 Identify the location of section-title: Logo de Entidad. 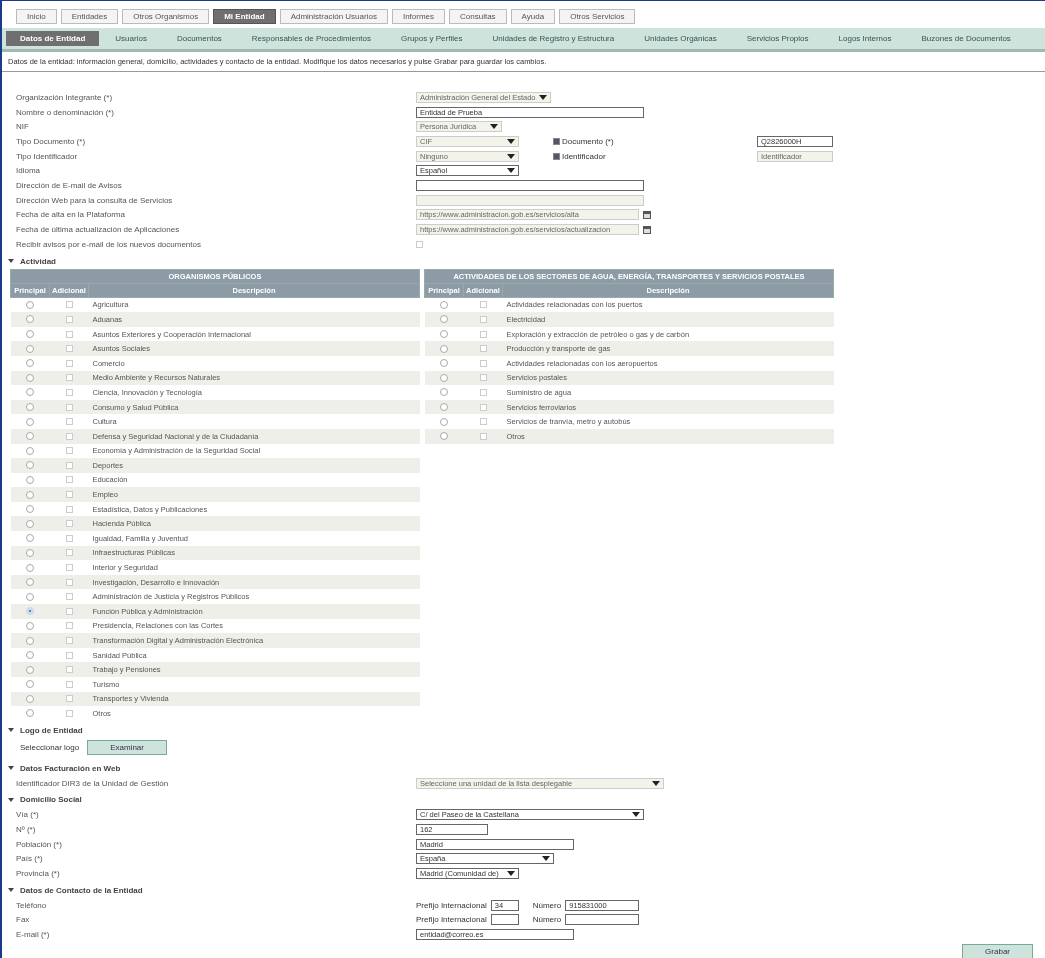
(51, 730).